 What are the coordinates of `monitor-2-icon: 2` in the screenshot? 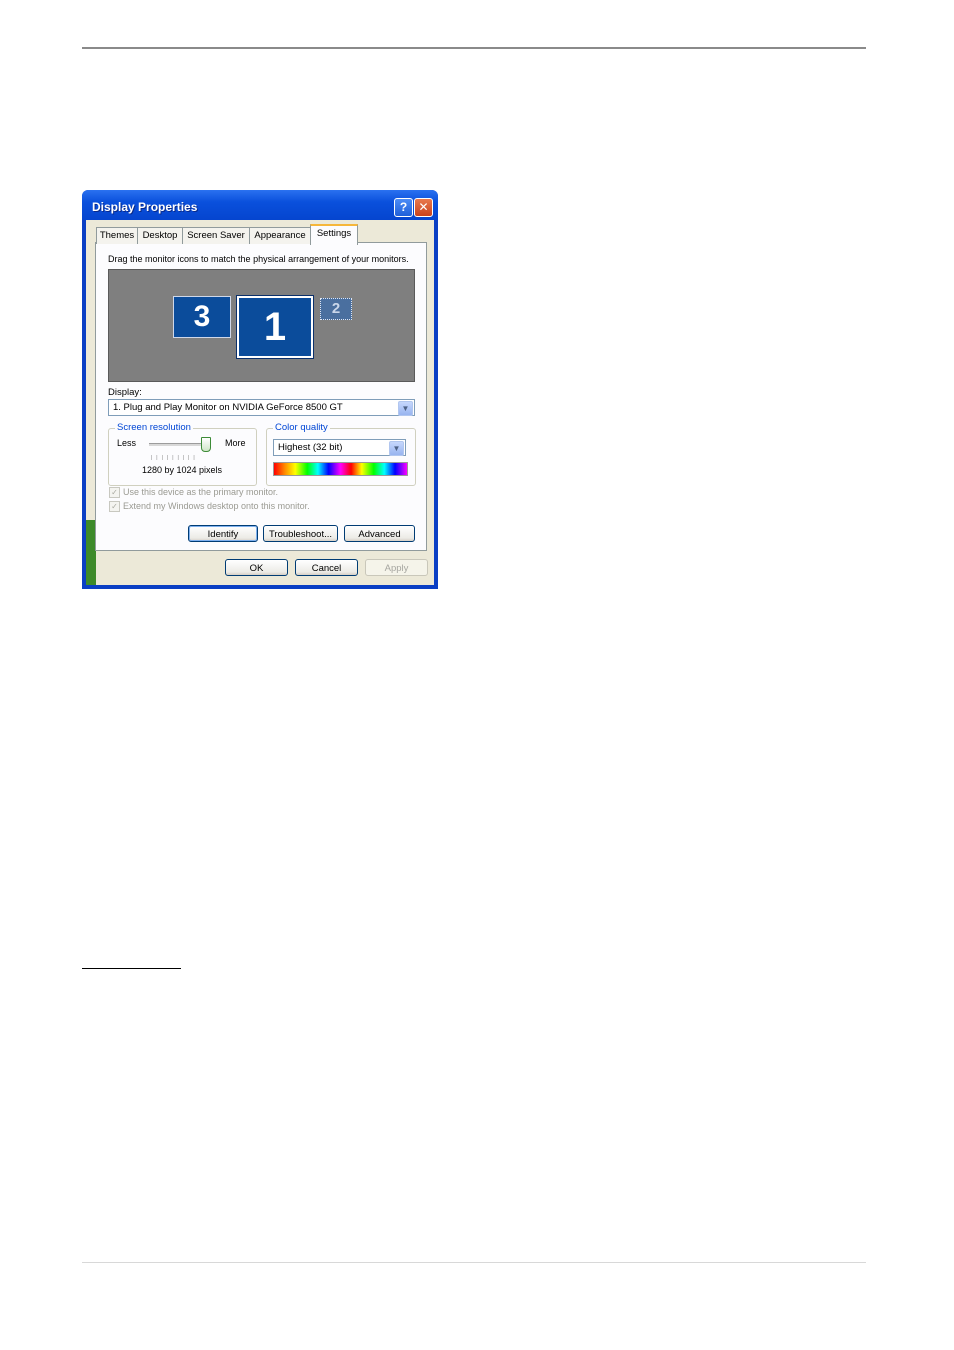 It's located at (336, 309).